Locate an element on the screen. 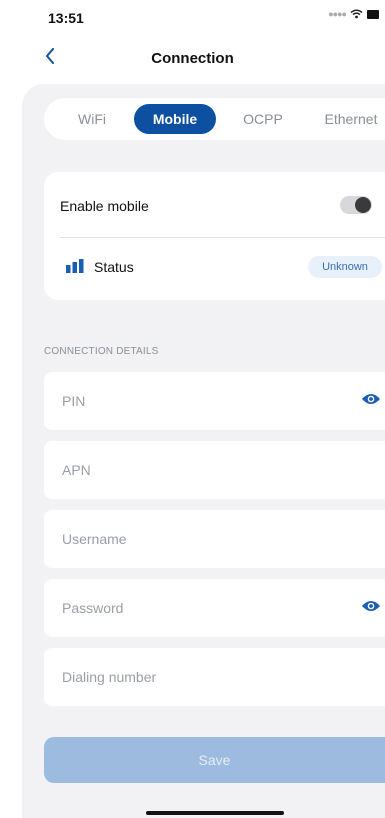 This screenshot has width=385, height=818. mobile-settings-card: Enable mobile Status Unknown is located at coordinates (214, 236).